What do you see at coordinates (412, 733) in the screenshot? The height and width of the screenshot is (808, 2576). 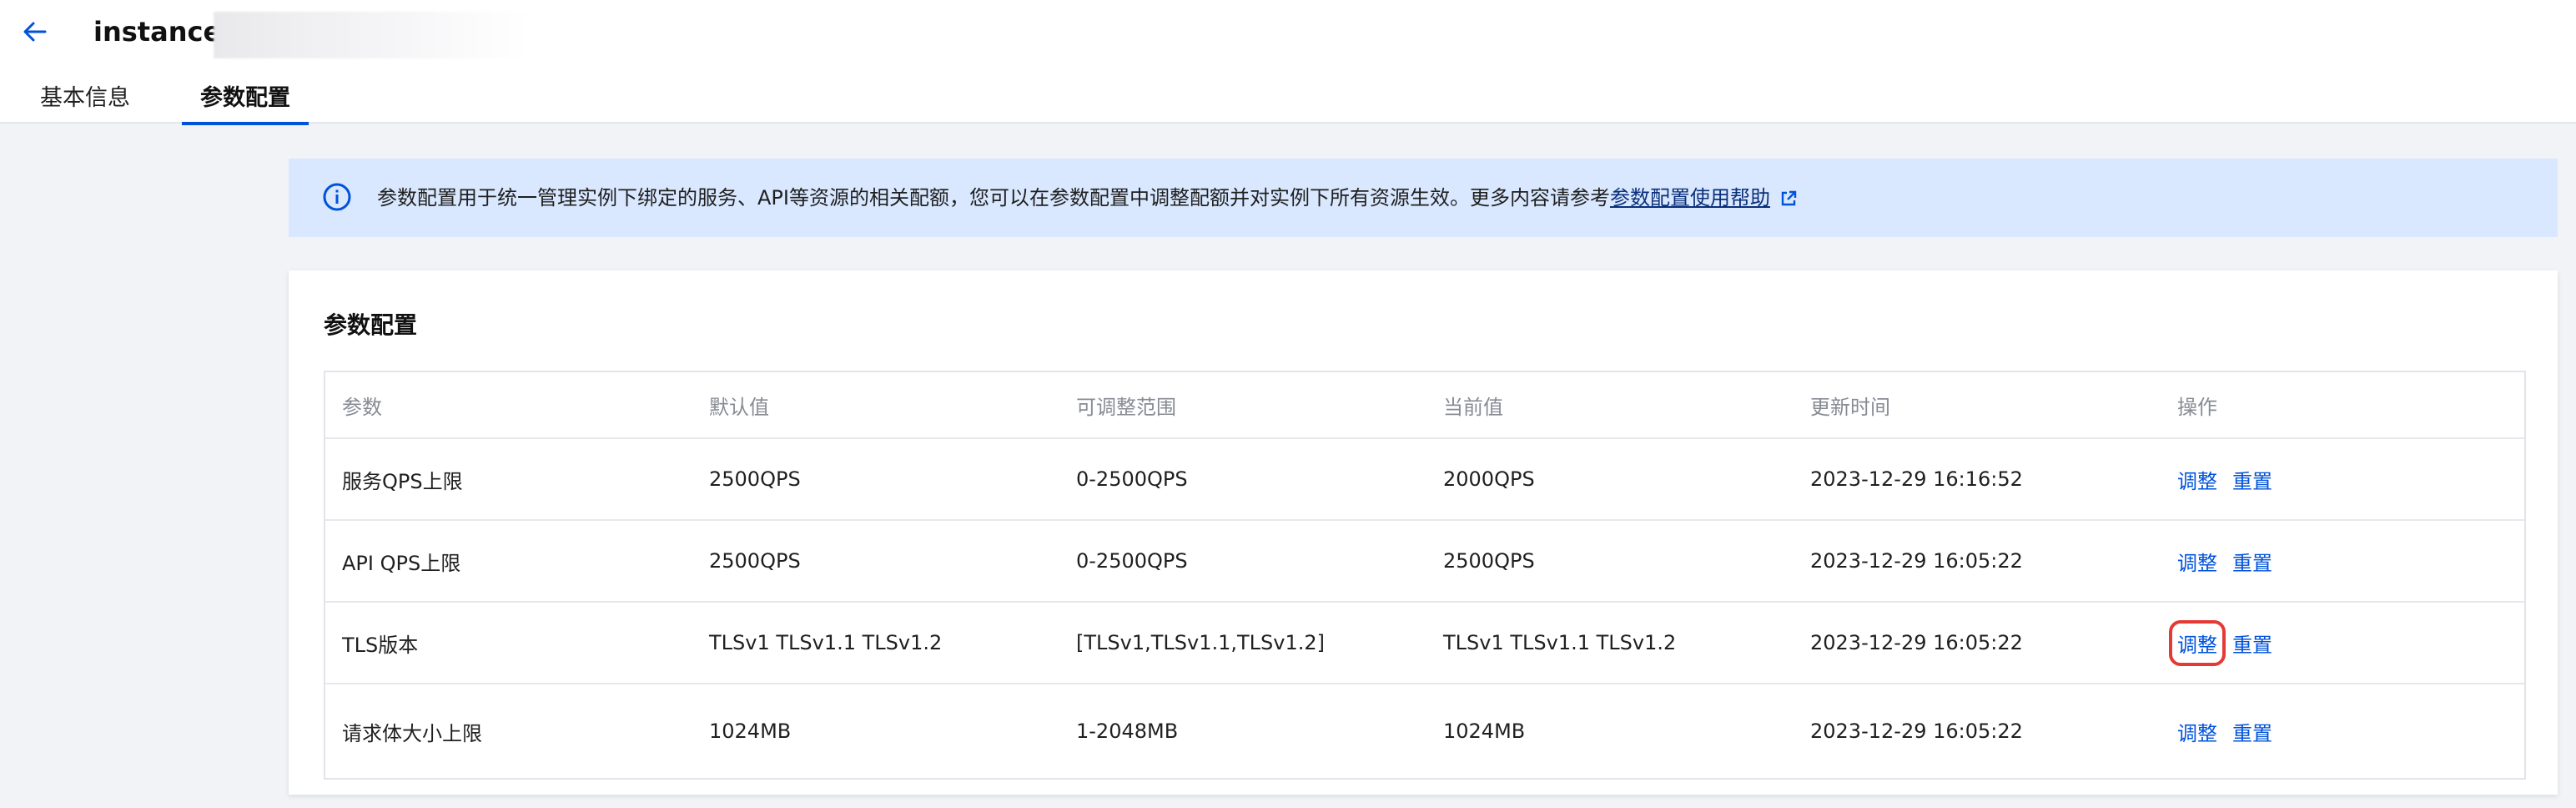 I see `param-name: 请求体大小上限` at bounding box center [412, 733].